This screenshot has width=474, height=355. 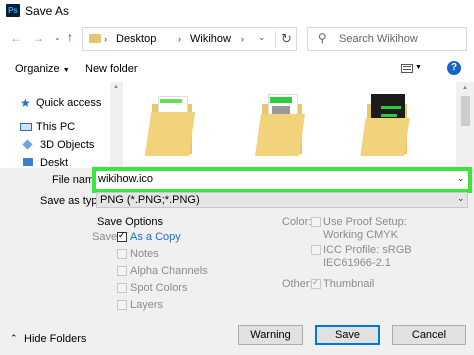 I want to click on save-as-type-select: PNG (*.PNG;*.PNG) ⌄, so click(x=282, y=200).